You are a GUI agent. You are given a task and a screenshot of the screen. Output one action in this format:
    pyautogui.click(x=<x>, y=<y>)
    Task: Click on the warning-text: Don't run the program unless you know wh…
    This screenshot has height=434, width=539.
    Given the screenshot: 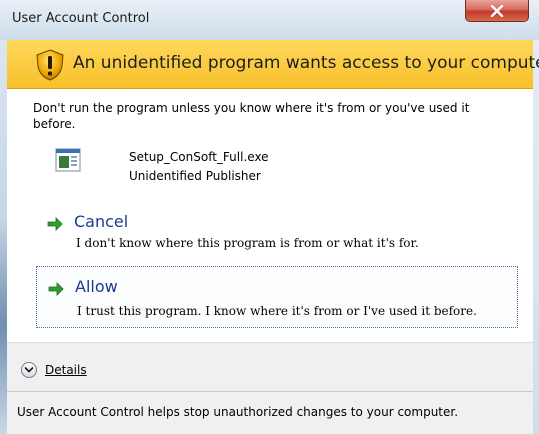 What is the action you would take?
    pyautogui.click(x=251, y=116)
    